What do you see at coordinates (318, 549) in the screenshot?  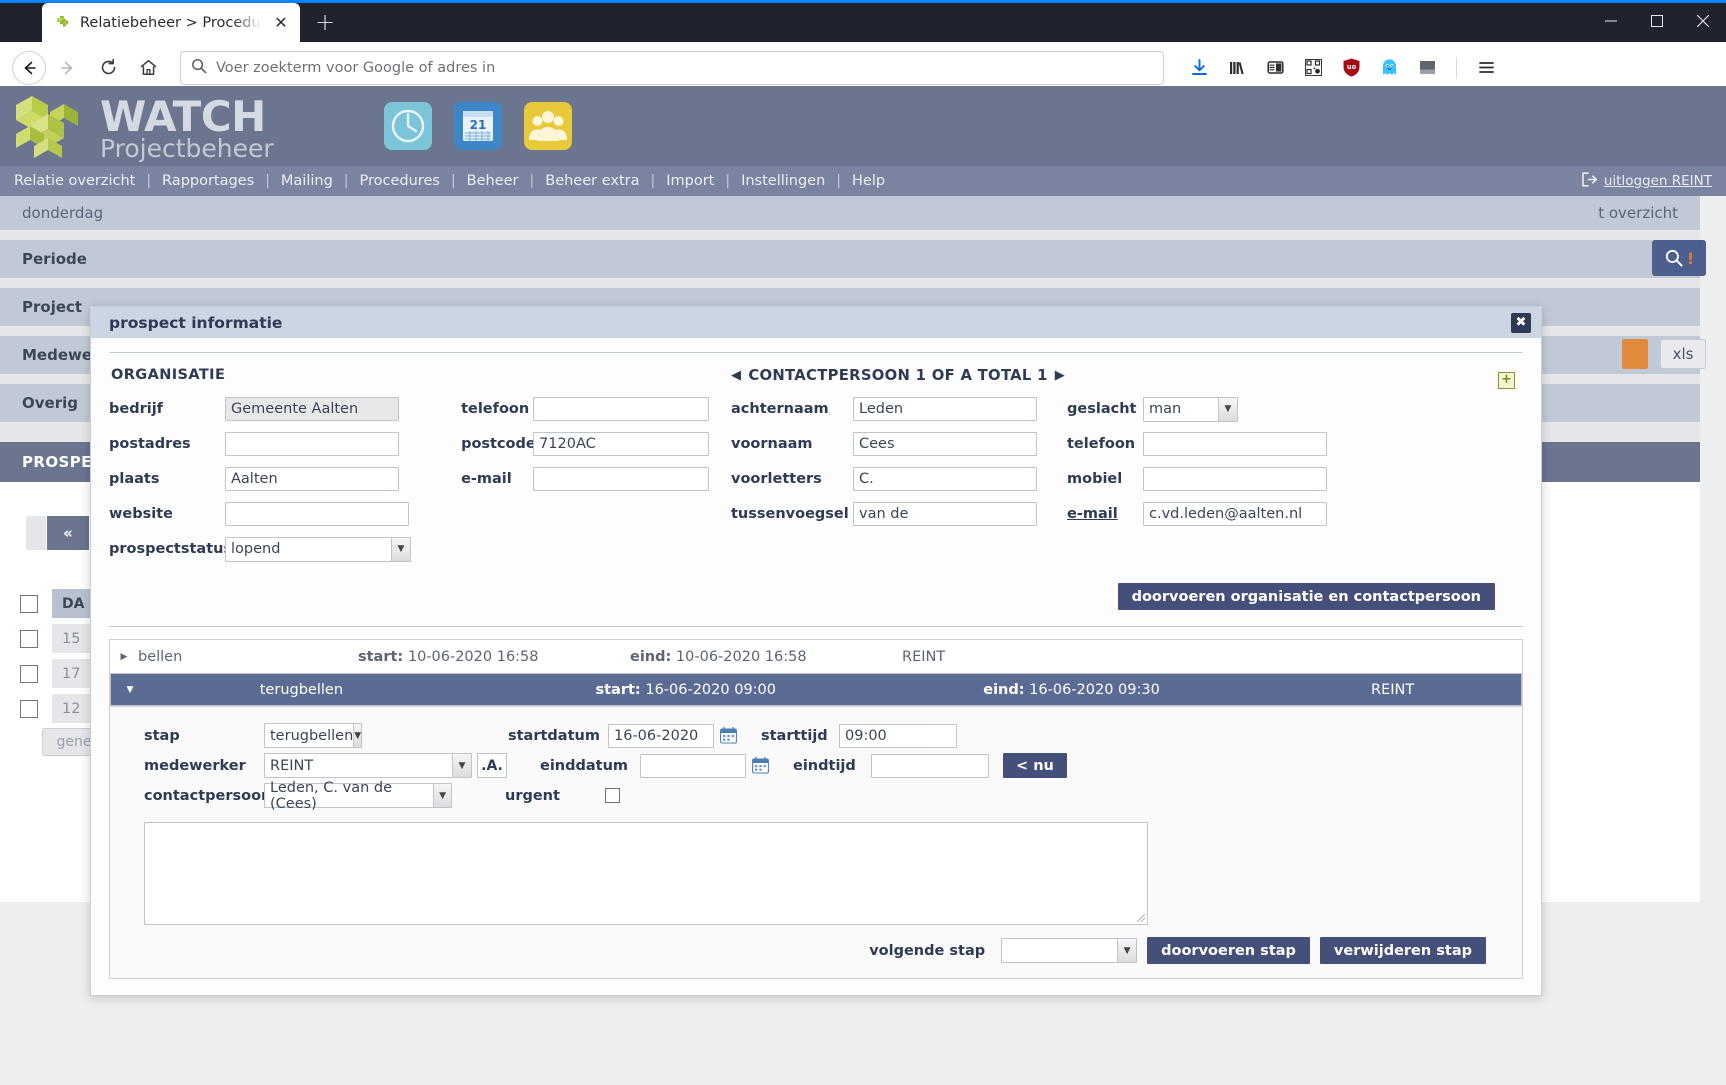 I see `select-prospectstatus: lopend ▼` at bounding box center [318, 549].